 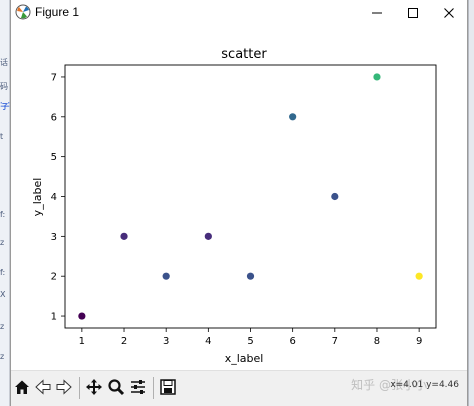 I want to click on back-button, so click(x=43, y=387).